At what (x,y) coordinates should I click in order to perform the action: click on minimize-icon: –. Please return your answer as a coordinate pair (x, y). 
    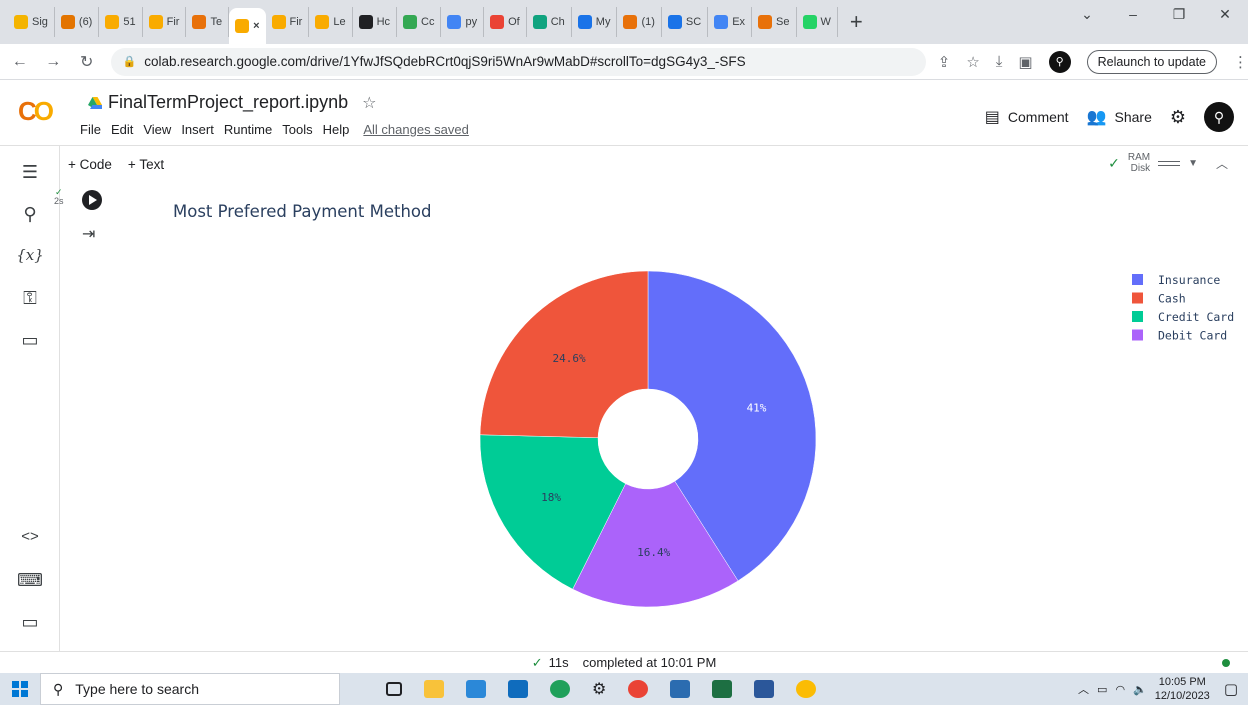
    Looking at the image, I should click on (1133, 14).